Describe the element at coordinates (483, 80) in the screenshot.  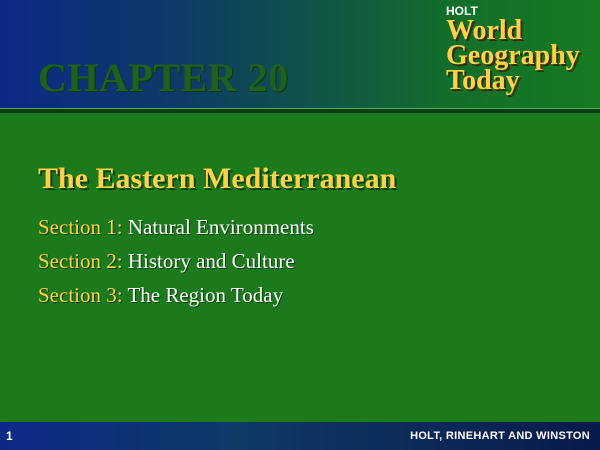
I see `brand-line-today: Today` at that location.